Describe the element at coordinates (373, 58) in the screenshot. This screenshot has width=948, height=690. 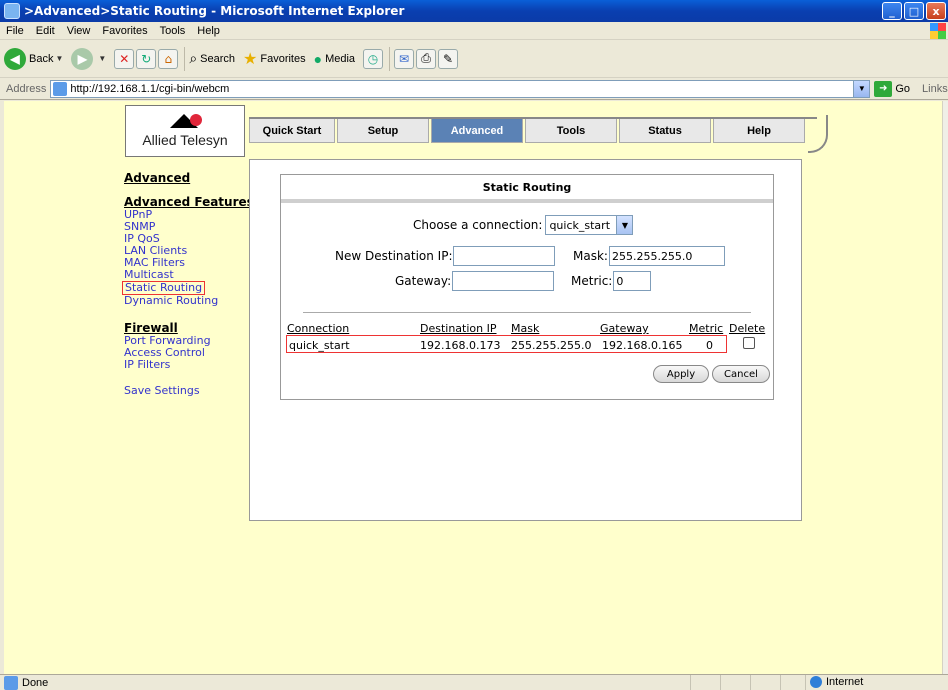
I see `history-icon: ◷` at that location.